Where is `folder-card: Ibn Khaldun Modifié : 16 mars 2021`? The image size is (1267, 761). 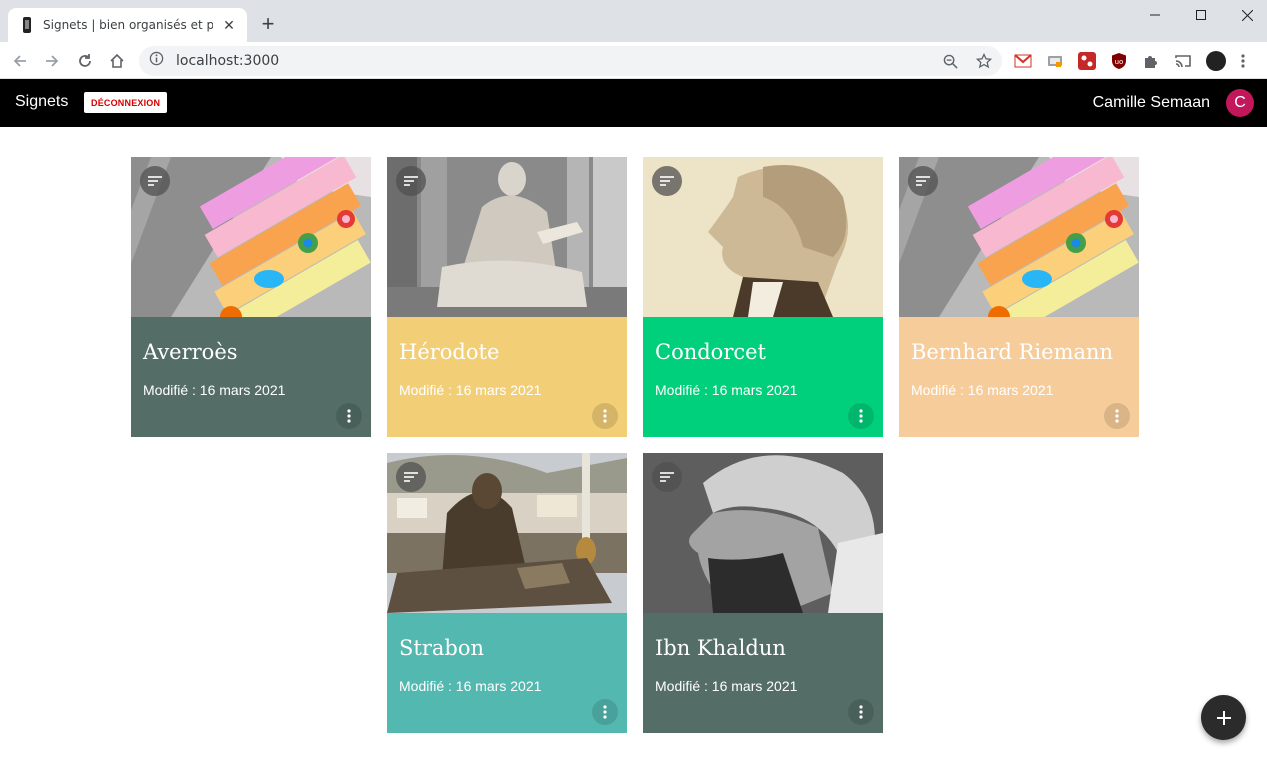 folder-card: Ibn Khaldun Modifié : 16 mars 2021 is located at coordinates (763, 593).